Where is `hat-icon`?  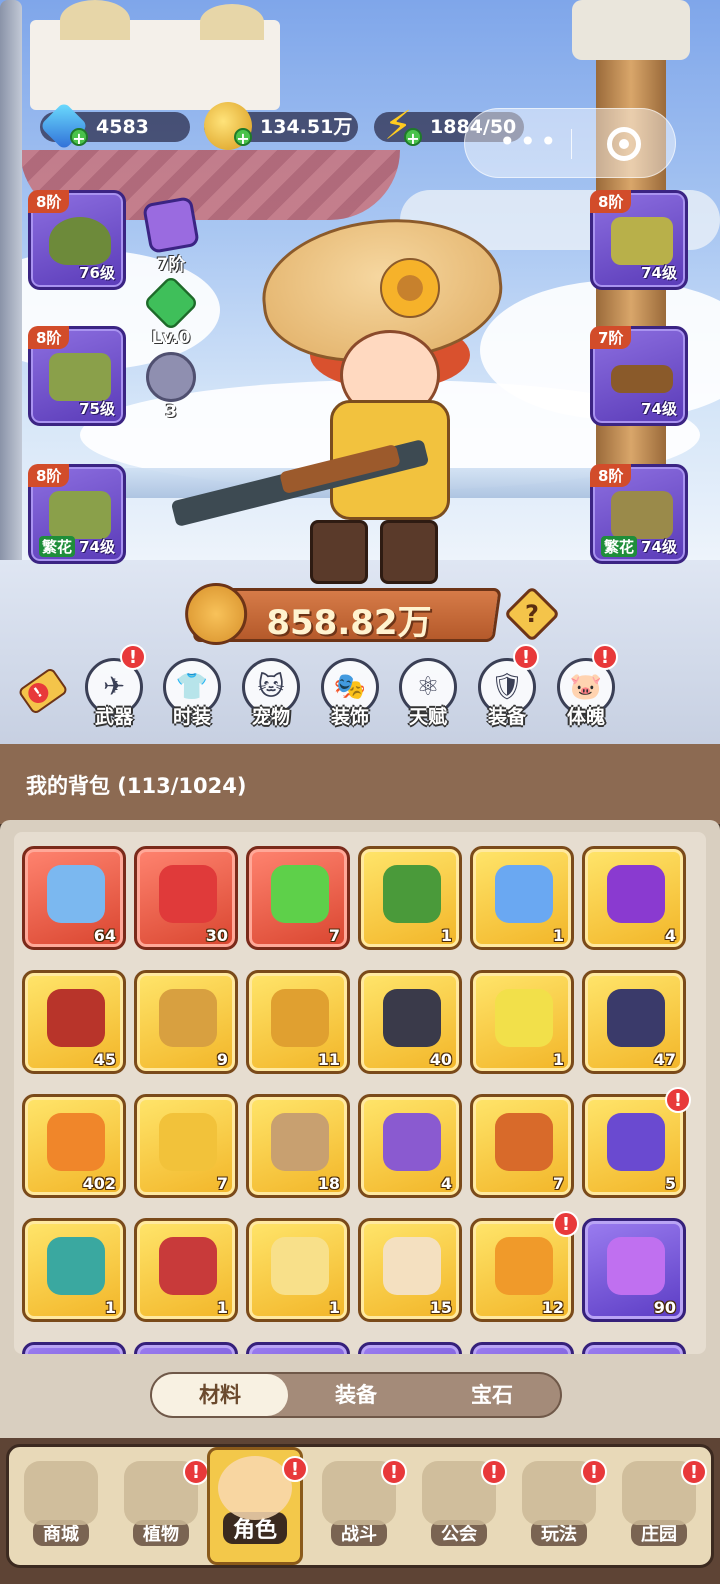 hat-icon is located at coordinates (80, 241).